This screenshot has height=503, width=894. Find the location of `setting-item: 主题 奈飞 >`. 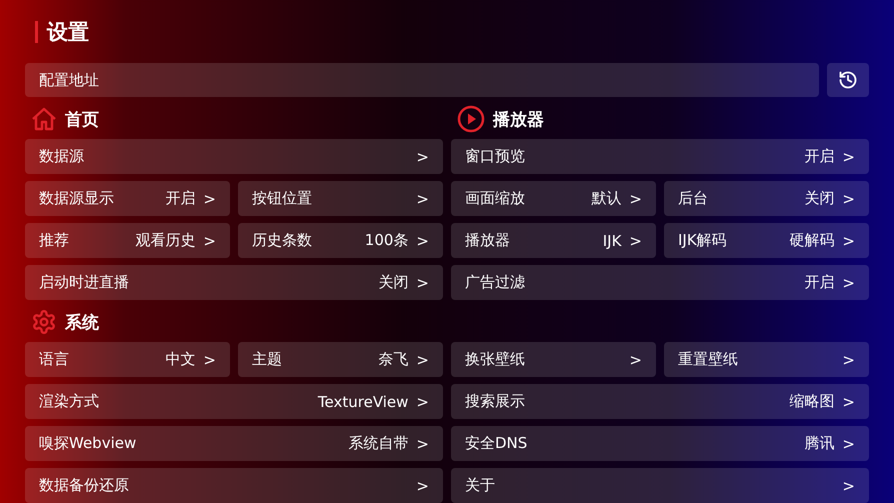

setting-item: 主题 奈飞 > is located at coordinates (340, 359).